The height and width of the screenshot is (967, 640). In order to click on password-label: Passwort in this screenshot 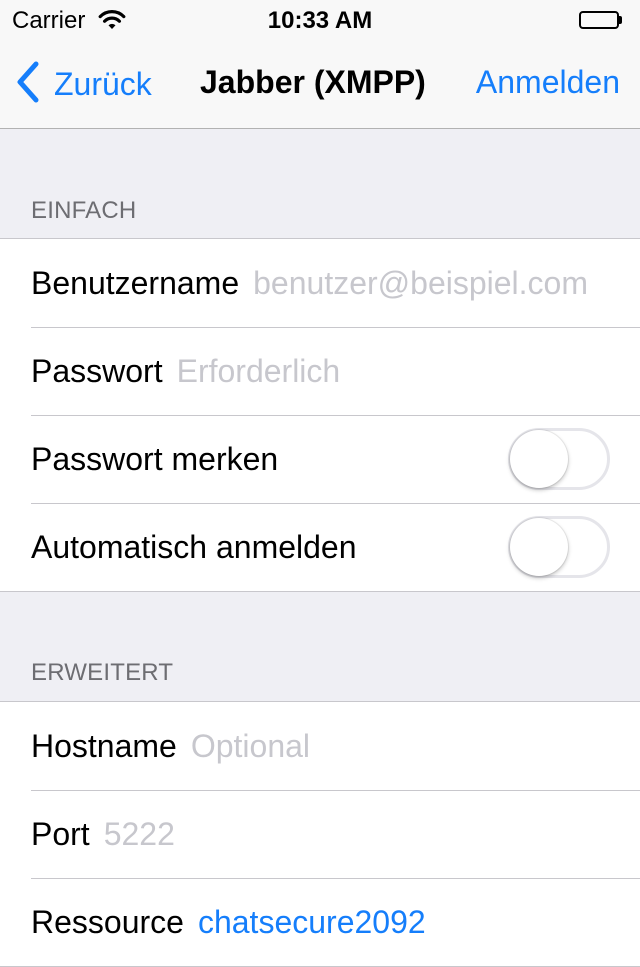, I will do `click(97, 370)`.